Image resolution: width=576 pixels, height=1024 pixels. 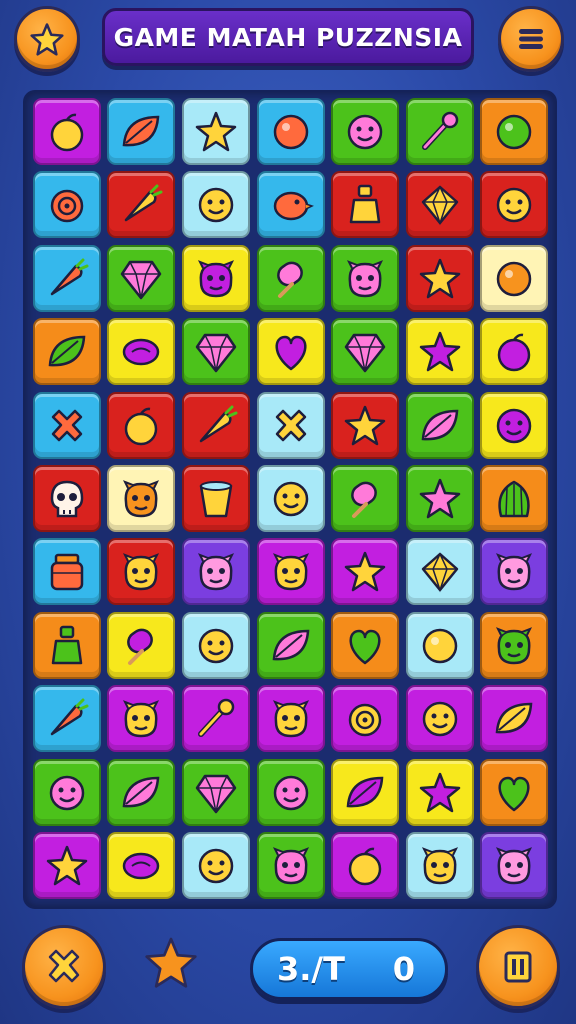 I want to click on popsicle-icon, so click(x=364, y=499).